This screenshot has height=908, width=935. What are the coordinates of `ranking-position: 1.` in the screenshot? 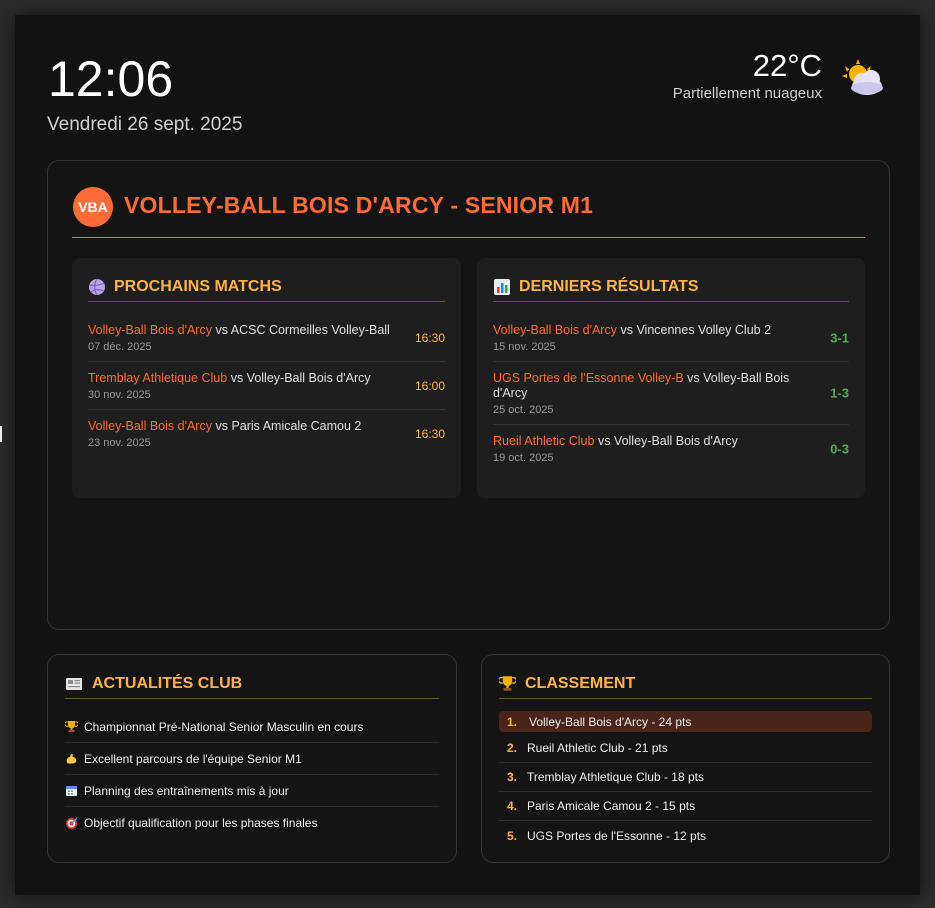 It's located at (512, 721).